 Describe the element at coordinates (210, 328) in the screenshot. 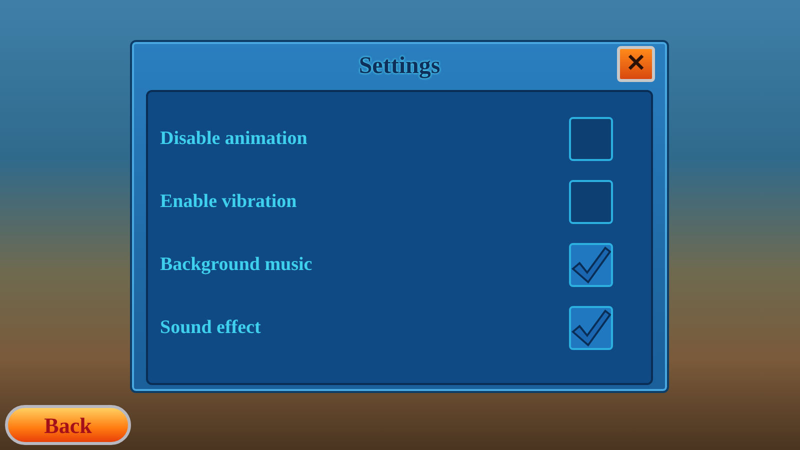

I see `option-label: Sound effect` at that location.